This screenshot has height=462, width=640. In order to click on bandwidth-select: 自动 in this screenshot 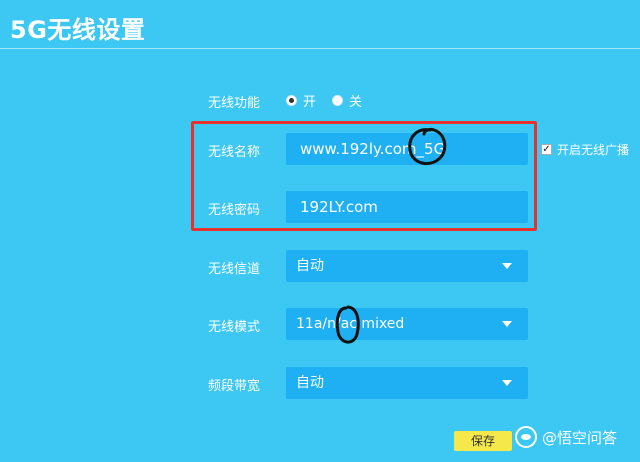, I will do `click(407, 383)`.